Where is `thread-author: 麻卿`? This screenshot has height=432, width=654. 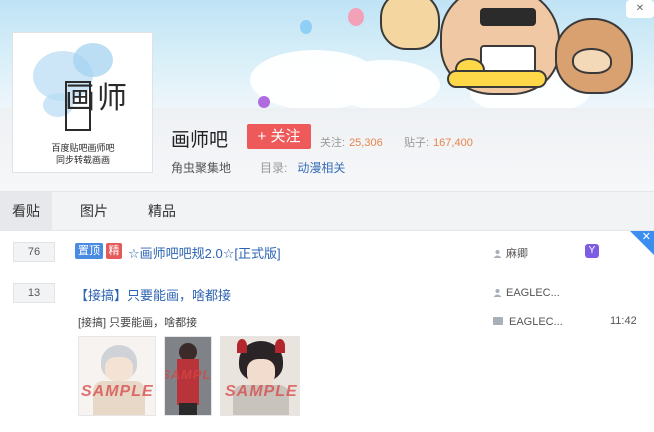 thread-author: 麻卿 is located at coordinates (510, 253).